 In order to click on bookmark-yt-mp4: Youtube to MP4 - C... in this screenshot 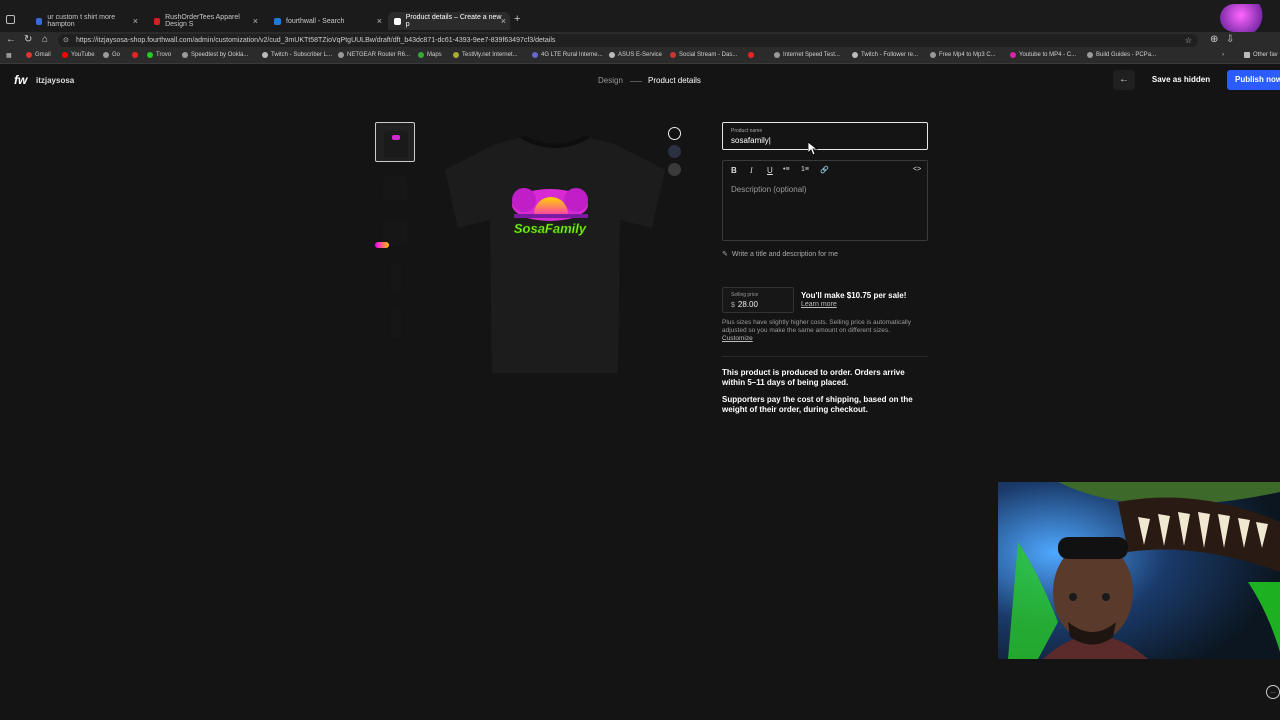, I will do `click(1043, 55)`.